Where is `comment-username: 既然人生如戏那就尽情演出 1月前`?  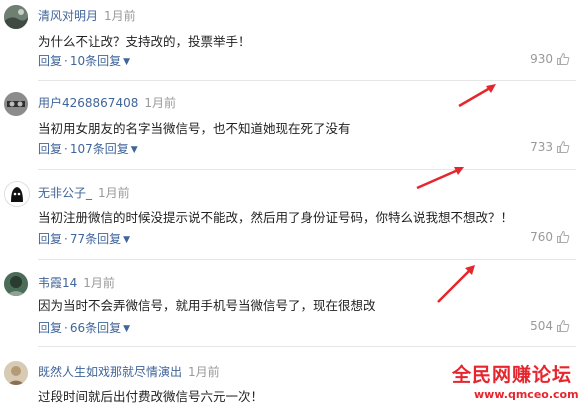
comment-username: 既然人生如戏那就尽情演出 1月前 is located at coordinates (129, 371).